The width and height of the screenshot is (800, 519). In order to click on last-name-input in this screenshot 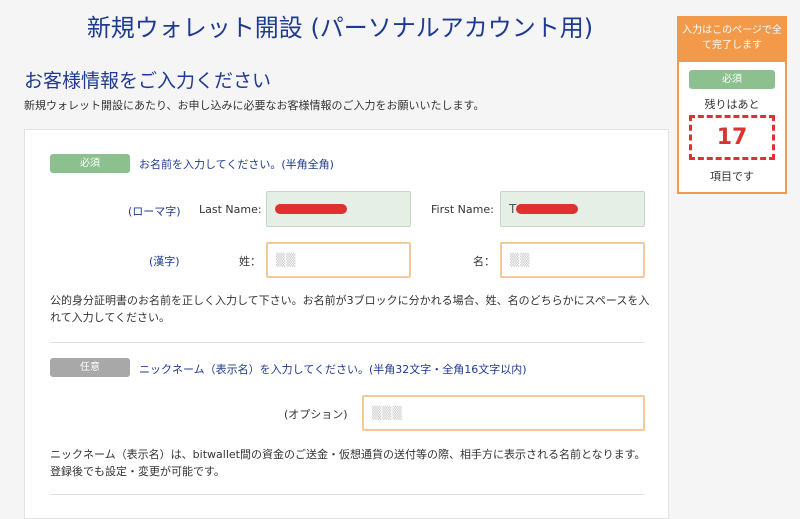, I will do `click(338, 209)`.